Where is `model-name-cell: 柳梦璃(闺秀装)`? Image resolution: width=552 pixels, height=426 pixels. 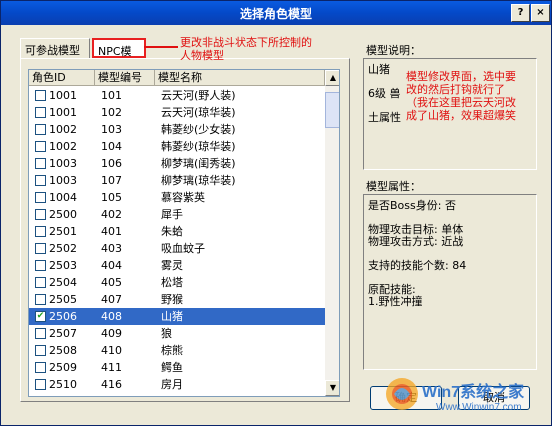
model-name-cell: 柳梦璃(闺秀装) is located at coordinates (198, 163).